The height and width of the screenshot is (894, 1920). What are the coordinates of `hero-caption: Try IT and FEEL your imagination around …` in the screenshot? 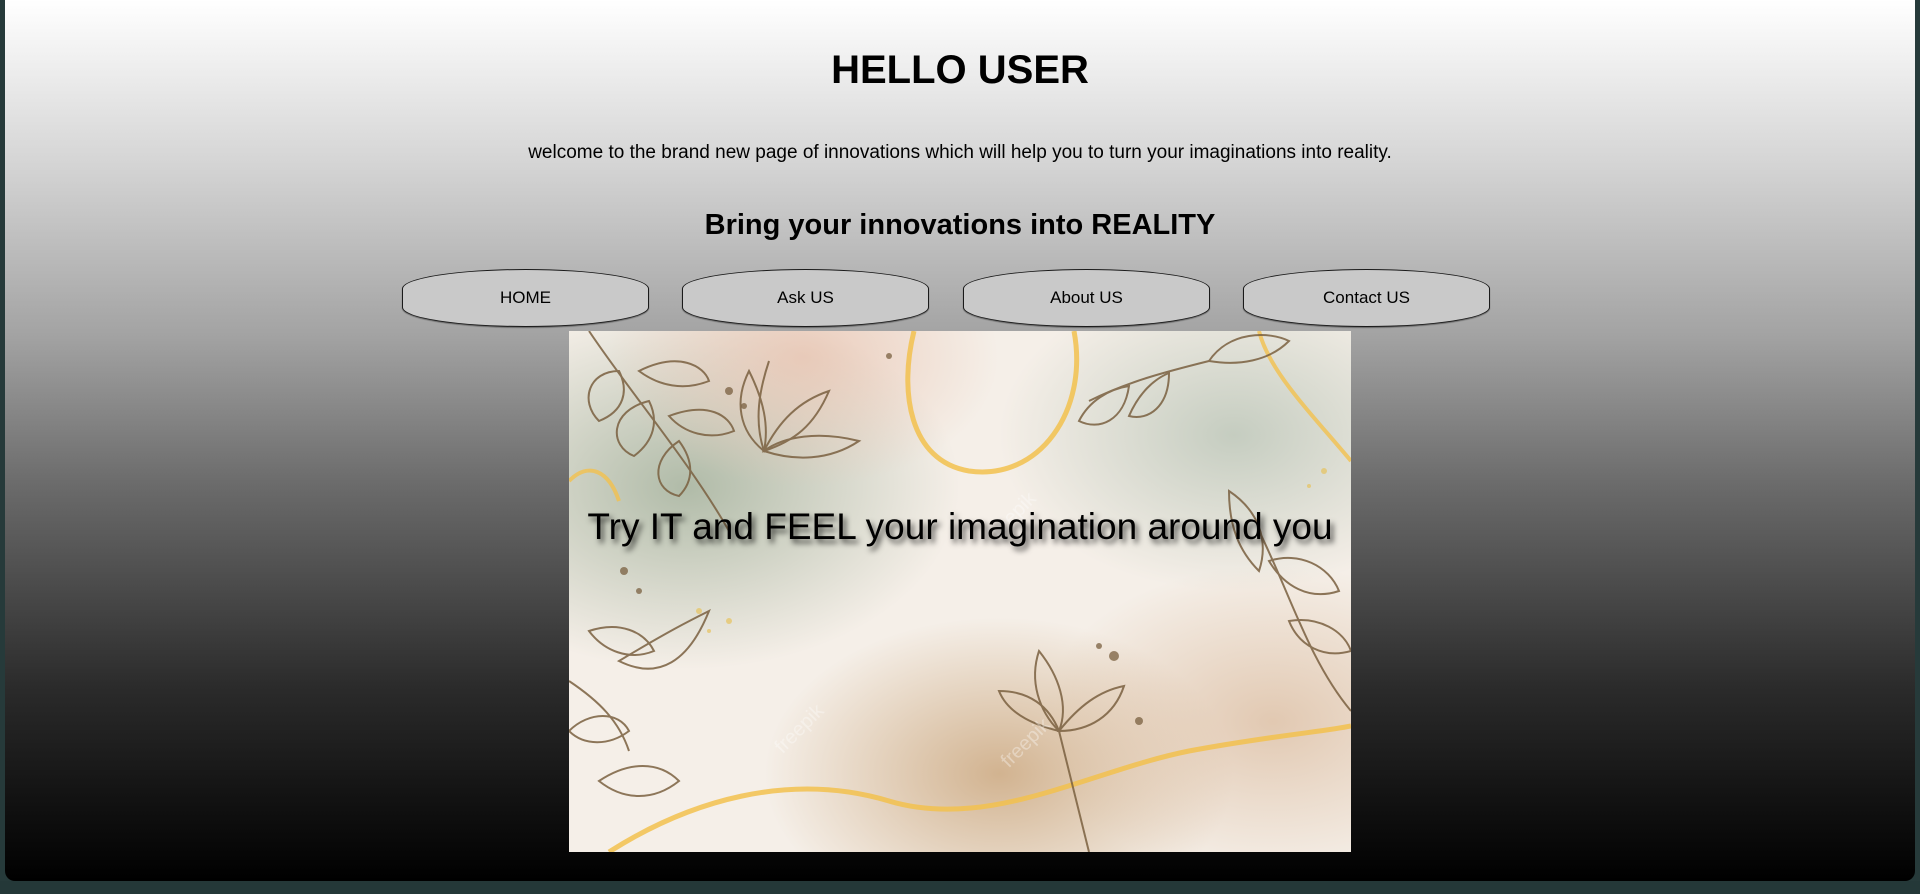 It's located at (960, 526).